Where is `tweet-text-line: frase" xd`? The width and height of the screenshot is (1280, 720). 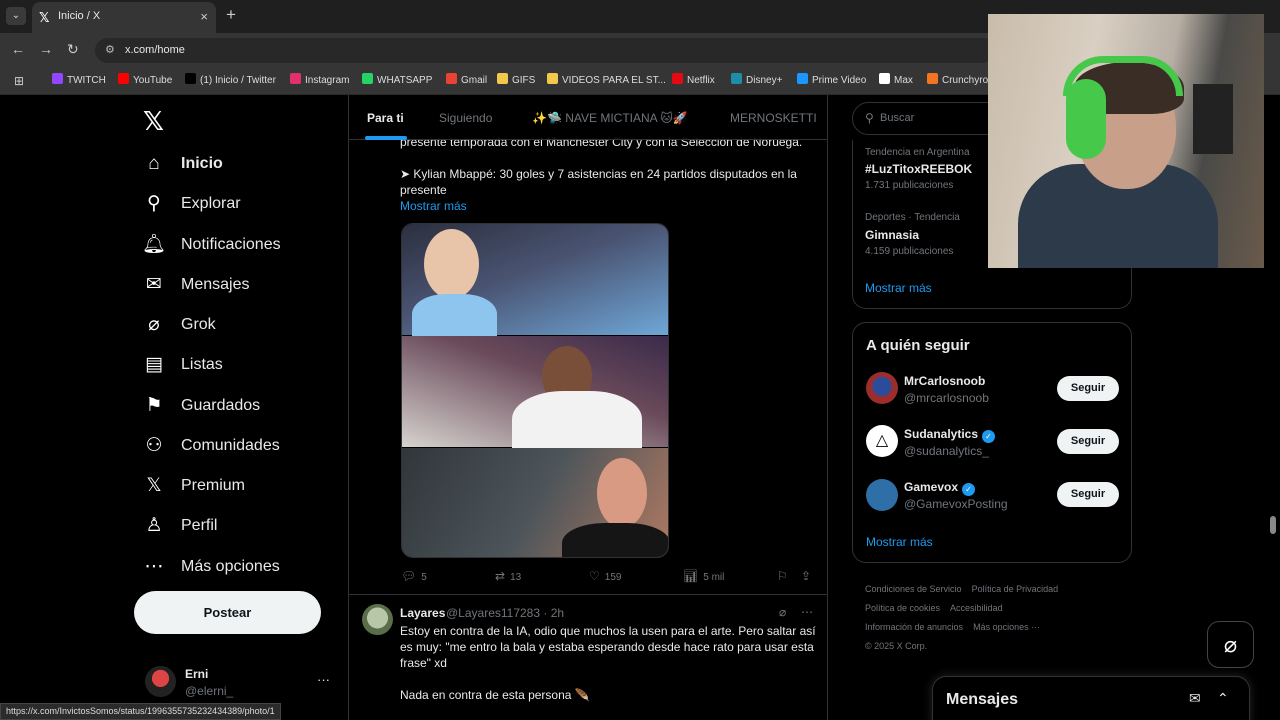
tweet-text-line: frase" xd is located at coordinates (423, 663).